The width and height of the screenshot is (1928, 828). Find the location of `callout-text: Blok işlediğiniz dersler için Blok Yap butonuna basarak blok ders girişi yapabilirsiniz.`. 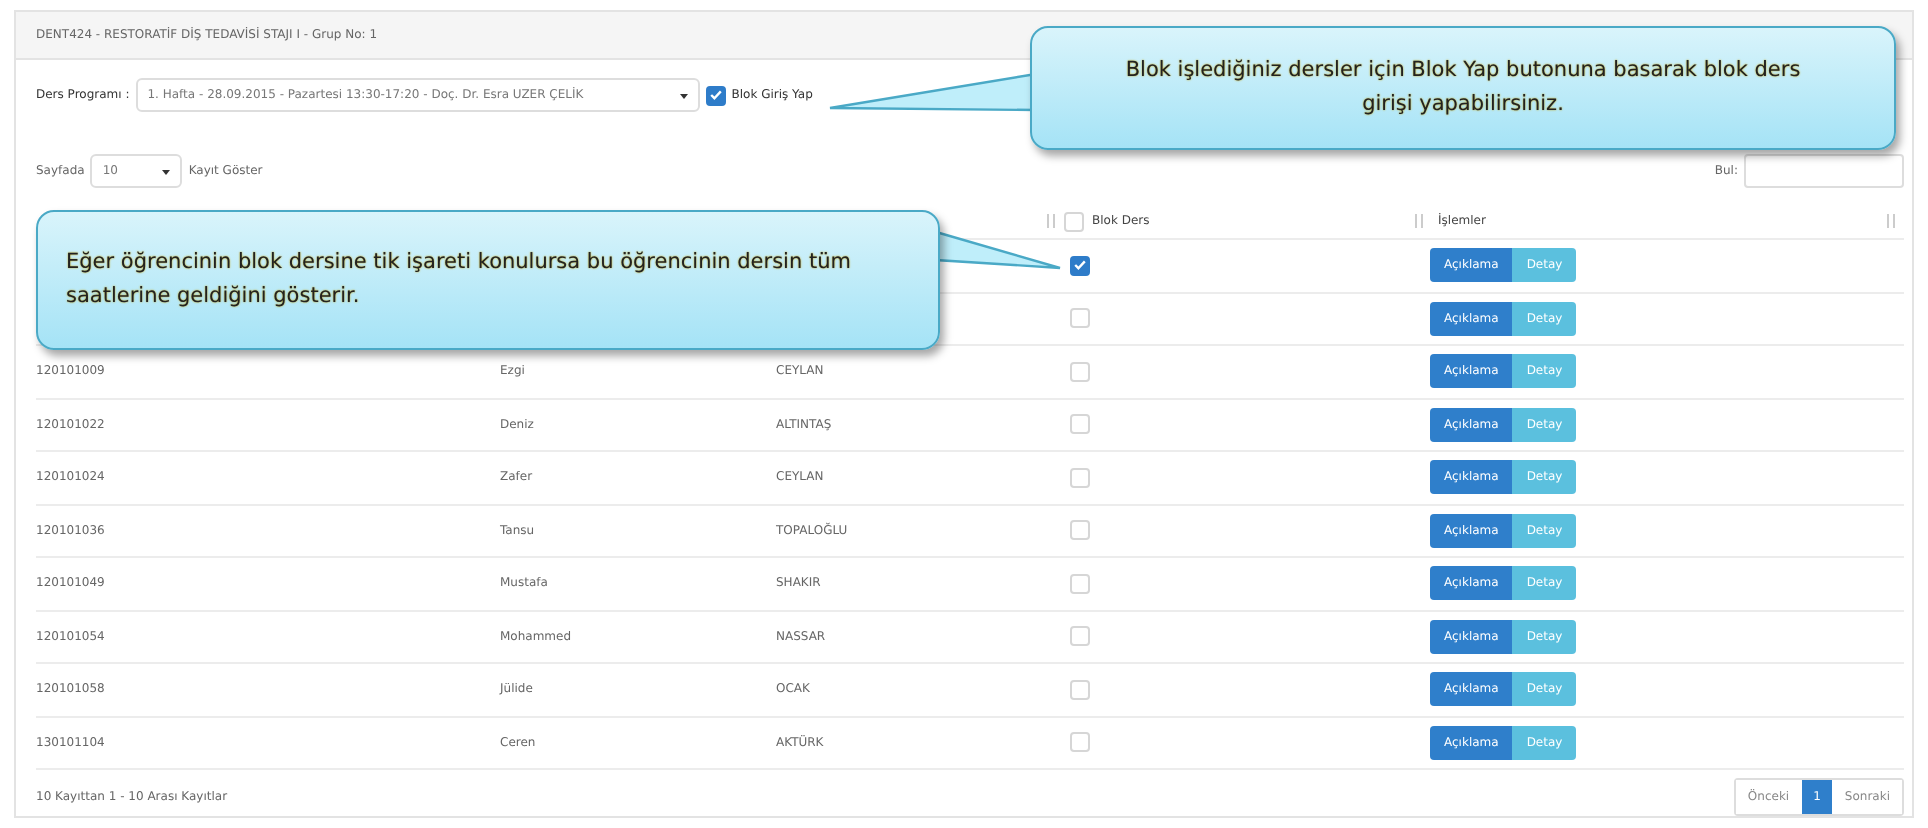

callout-text: Blok işlediğiniz dersler için Blok Yap butonuna basarak blok ders girişi yapabilirsiniz. is located at coordinates (1463, 88).